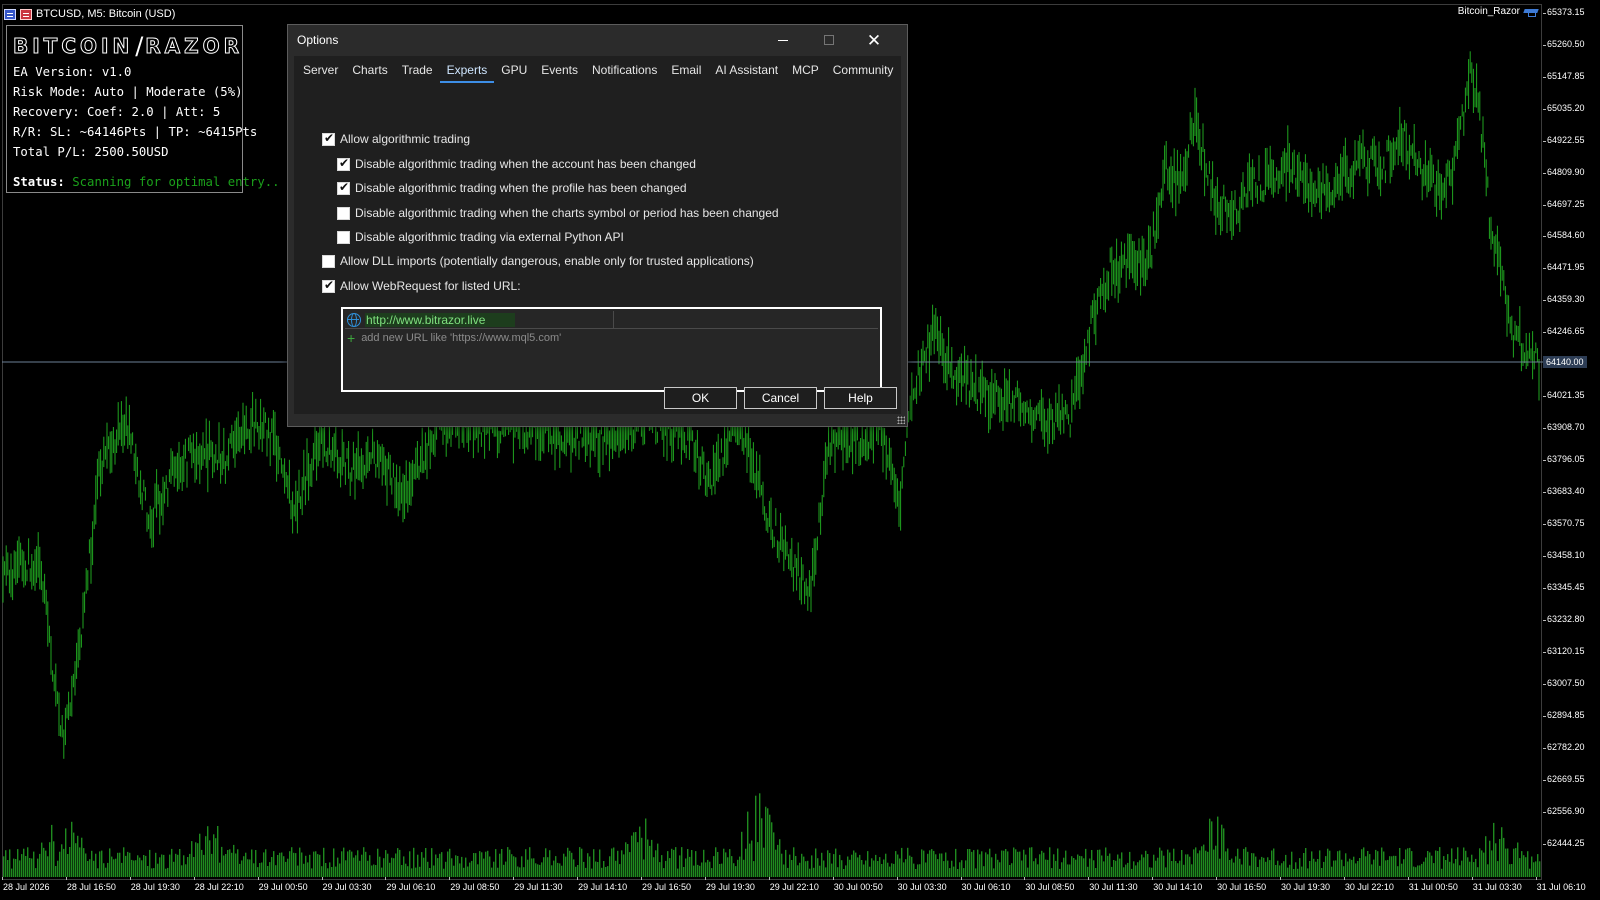 Image resolution: width=1600 pixels, height=900 pixels. Describe the element at coordinates (10, 14) in the screenshot. I see `chart-menu-icon` at that location.